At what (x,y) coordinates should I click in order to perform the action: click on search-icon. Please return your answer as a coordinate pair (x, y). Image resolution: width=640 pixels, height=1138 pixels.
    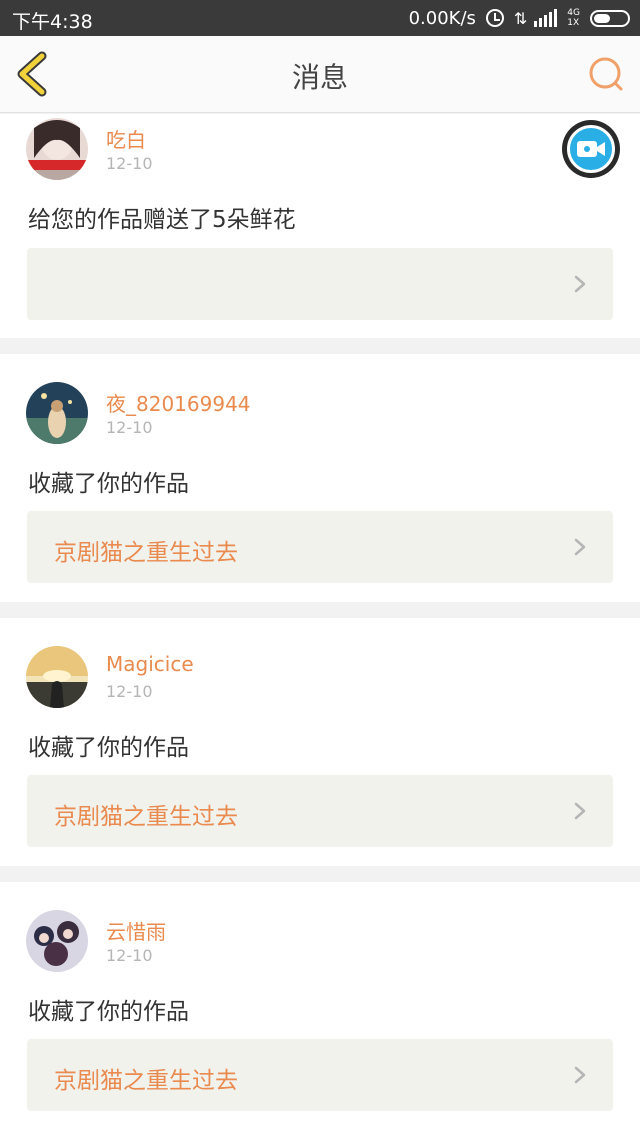
    Looking at the image, I should click on (606, 74).